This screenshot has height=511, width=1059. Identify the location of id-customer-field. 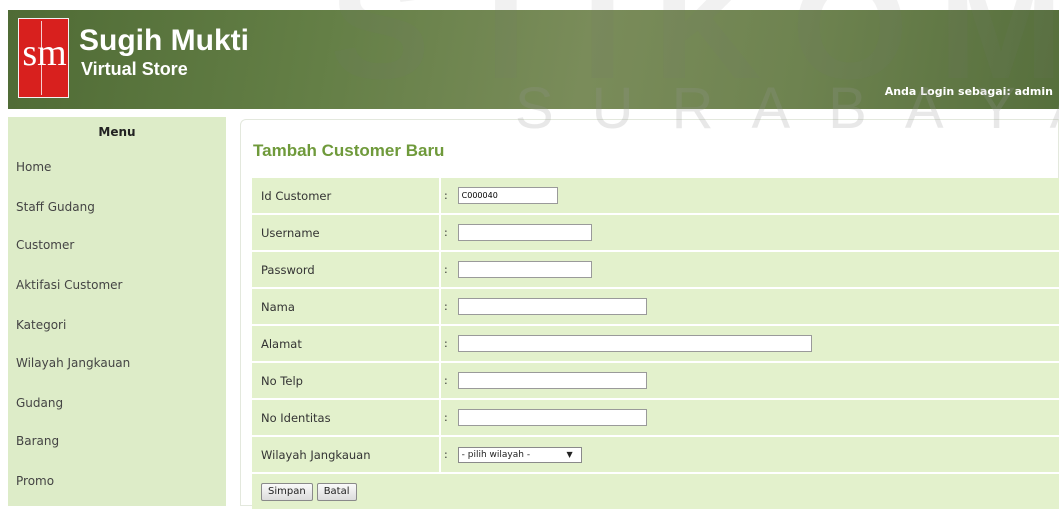
(507, 195).